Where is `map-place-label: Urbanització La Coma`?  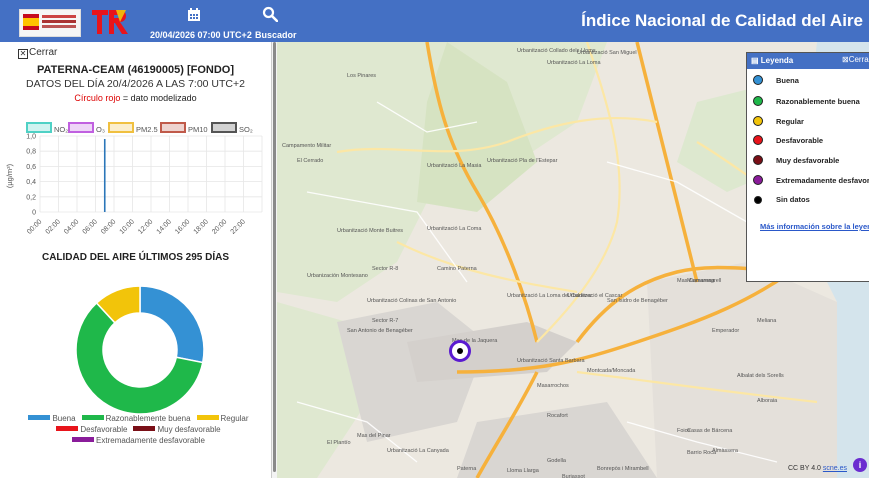
map-place-label: Urbanització La Coma is located at coordinates (454, 229).